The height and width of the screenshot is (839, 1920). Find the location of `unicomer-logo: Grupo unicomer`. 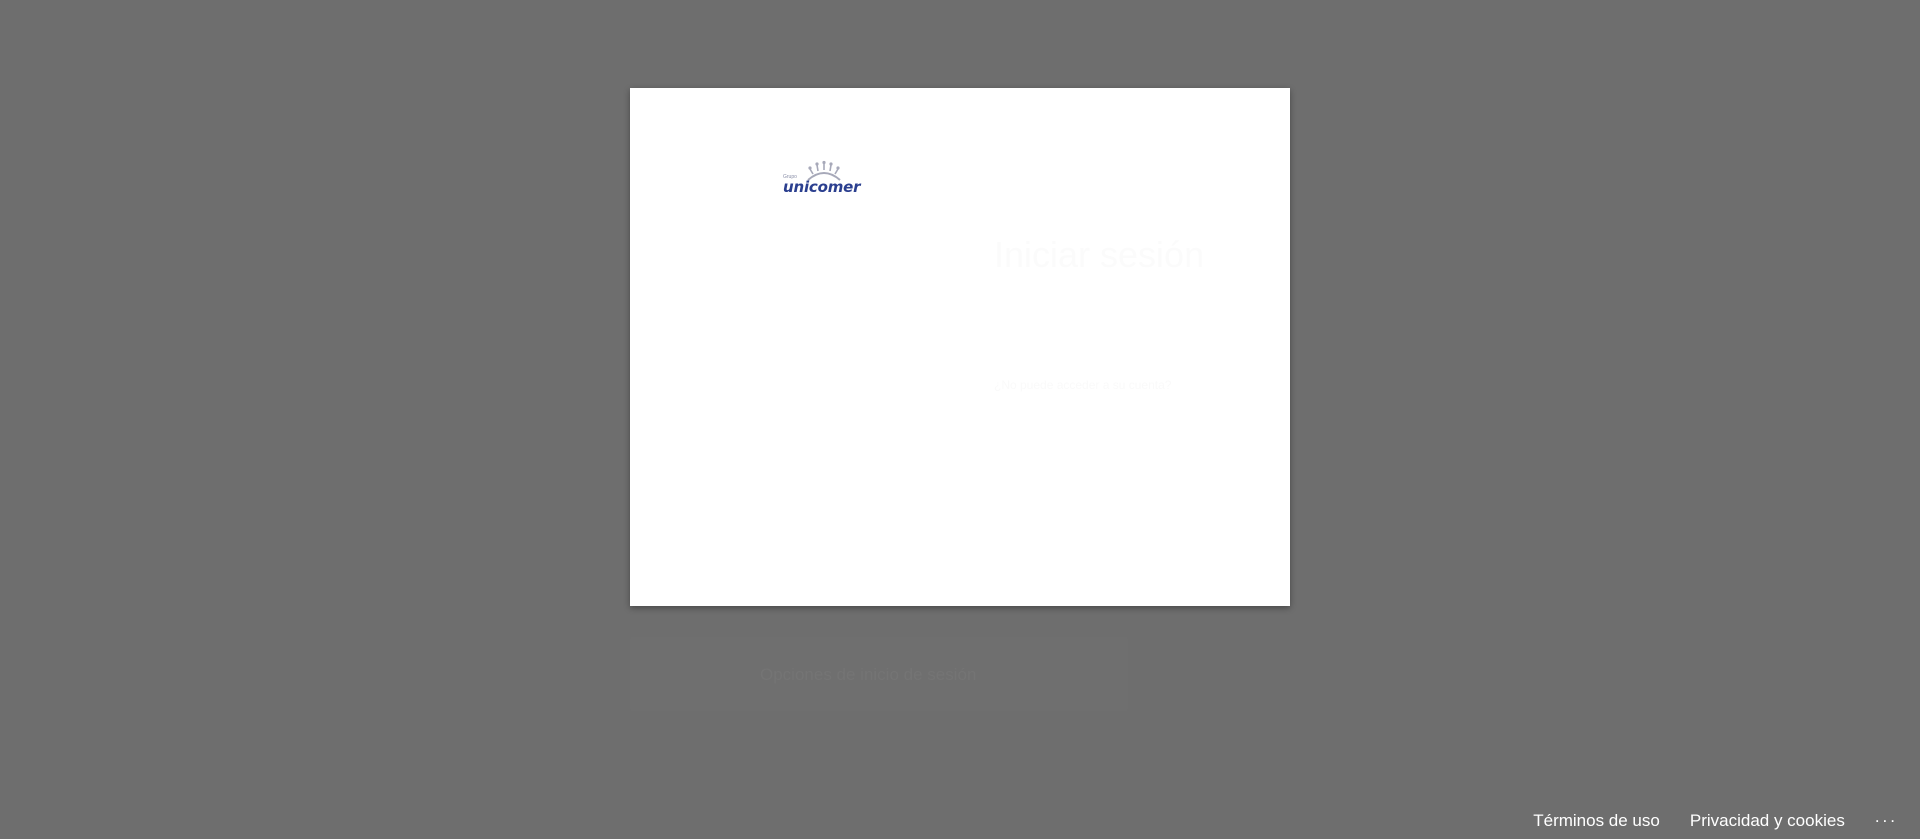

unicomer-logo: Grupo unicomer is located at coordinates (825, 180).